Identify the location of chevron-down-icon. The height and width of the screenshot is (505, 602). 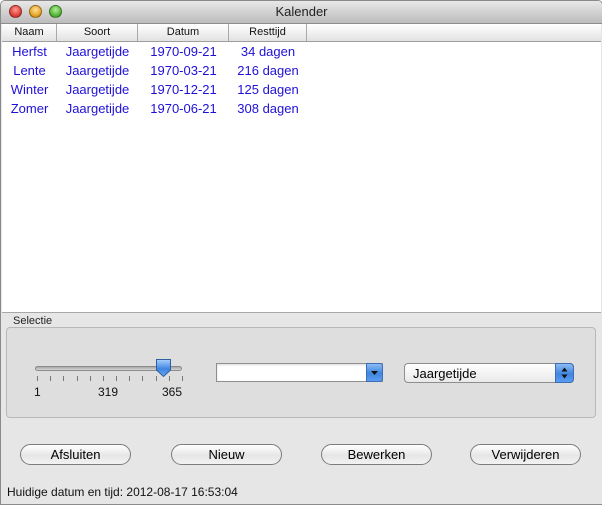
(374, 373).